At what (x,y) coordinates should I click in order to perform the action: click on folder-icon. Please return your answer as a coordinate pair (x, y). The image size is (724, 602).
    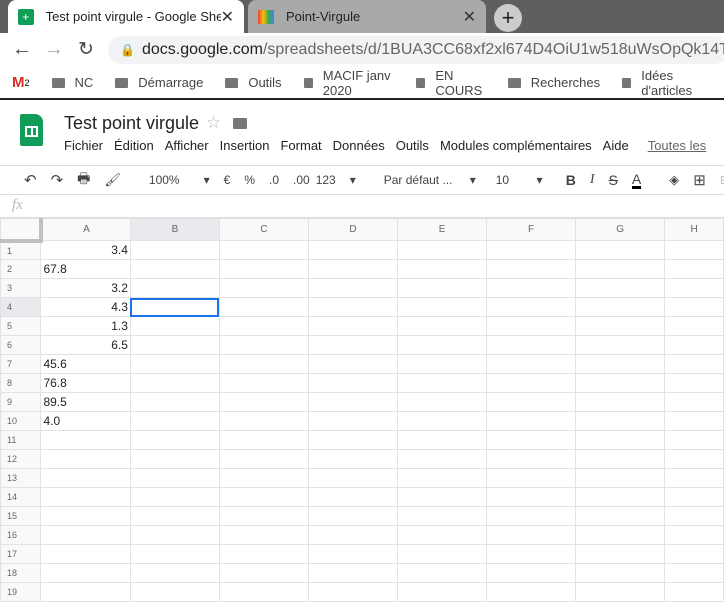
    Looking at the image, I should click on (240, 123).